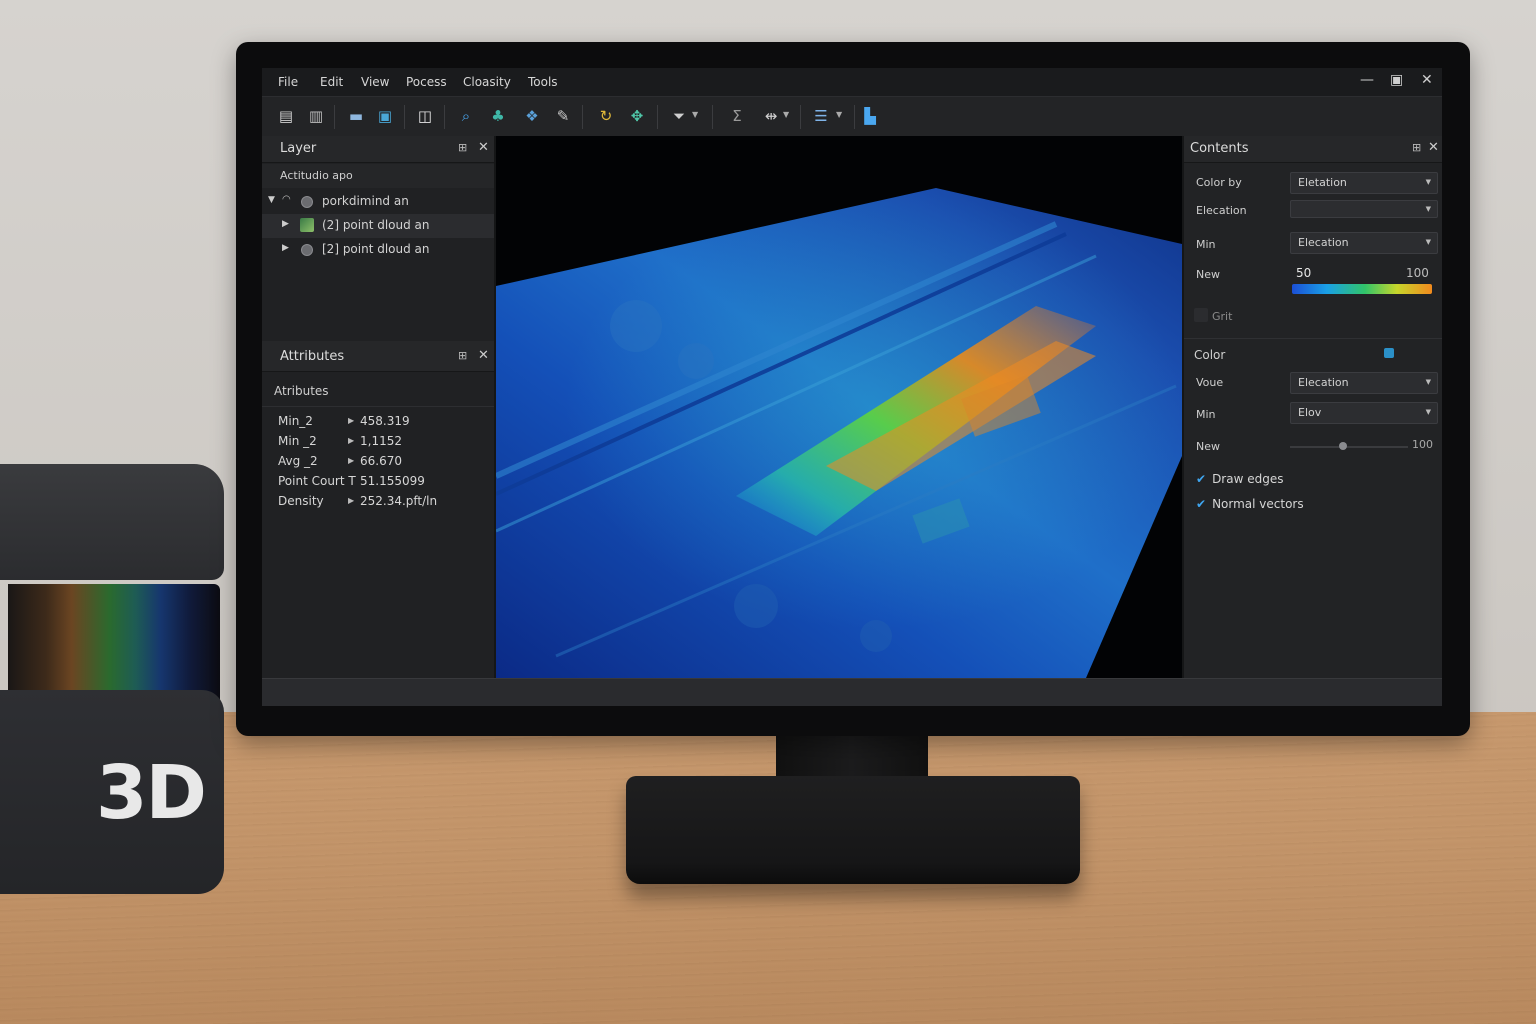 This screenshot has height=1024, width=1536. What do you see at coordinates (771, 116) in the screenshot?
I see `split-icon: ⇹` at bounding box center [771, 116].